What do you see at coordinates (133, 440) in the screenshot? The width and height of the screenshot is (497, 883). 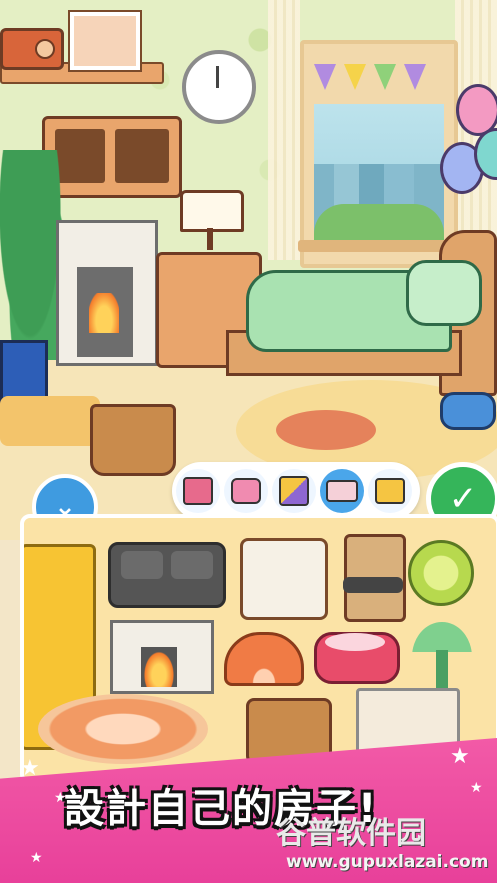 I see `wicker-basket` at bounding box center [133, 440].